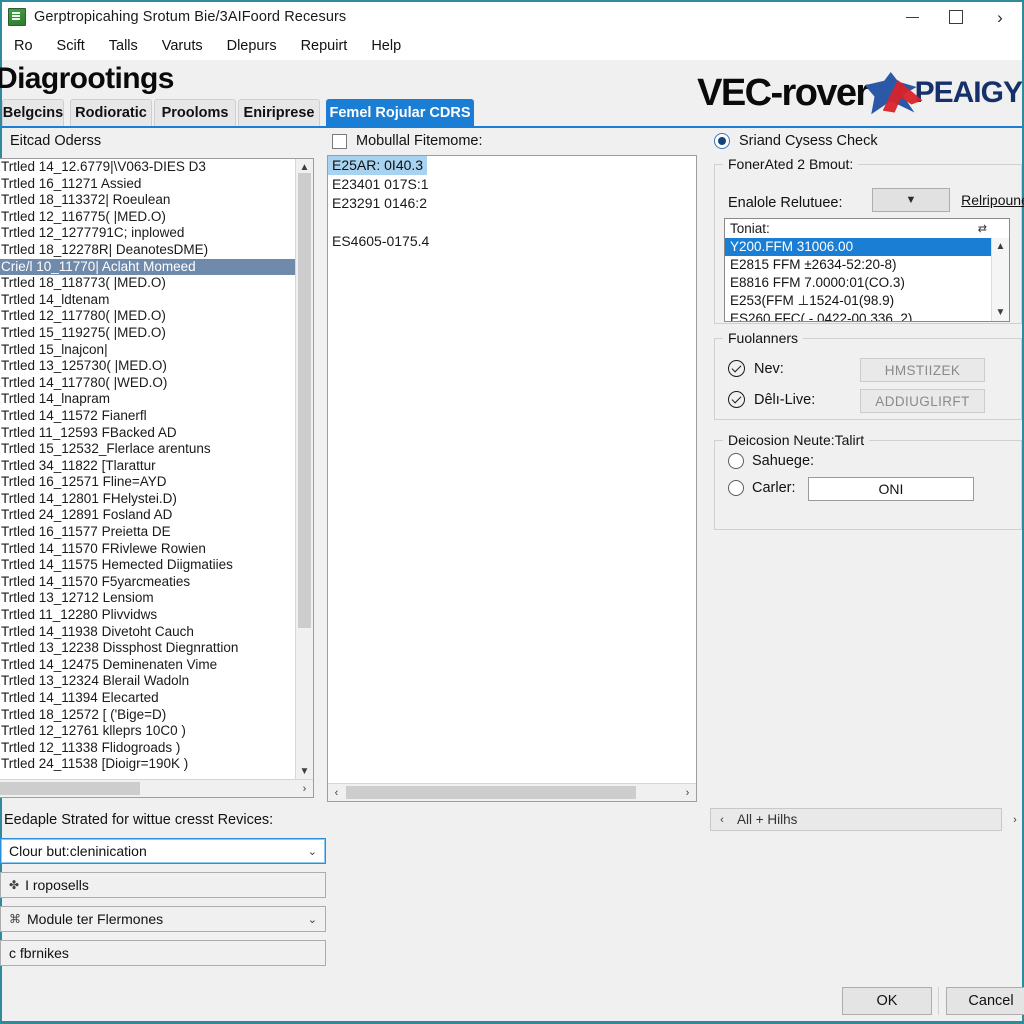 The height and width of the screenshot is (1024, 1024). Describe the element at coordinates (858, 247) in the screenshot. I see `dropdown-item: Y200.FFM 31006.00` at that location.